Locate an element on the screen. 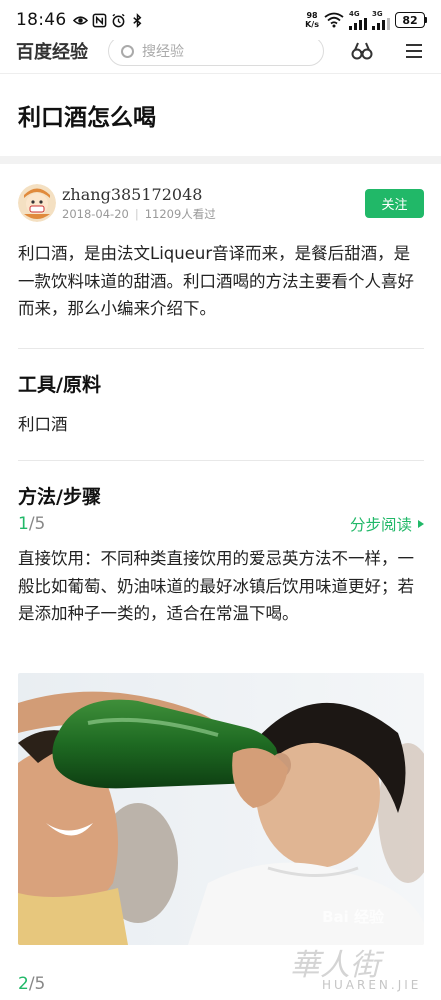 The width and height of the screenshot is (441, 1000). eye-icon is located at coordinates (80, 20).